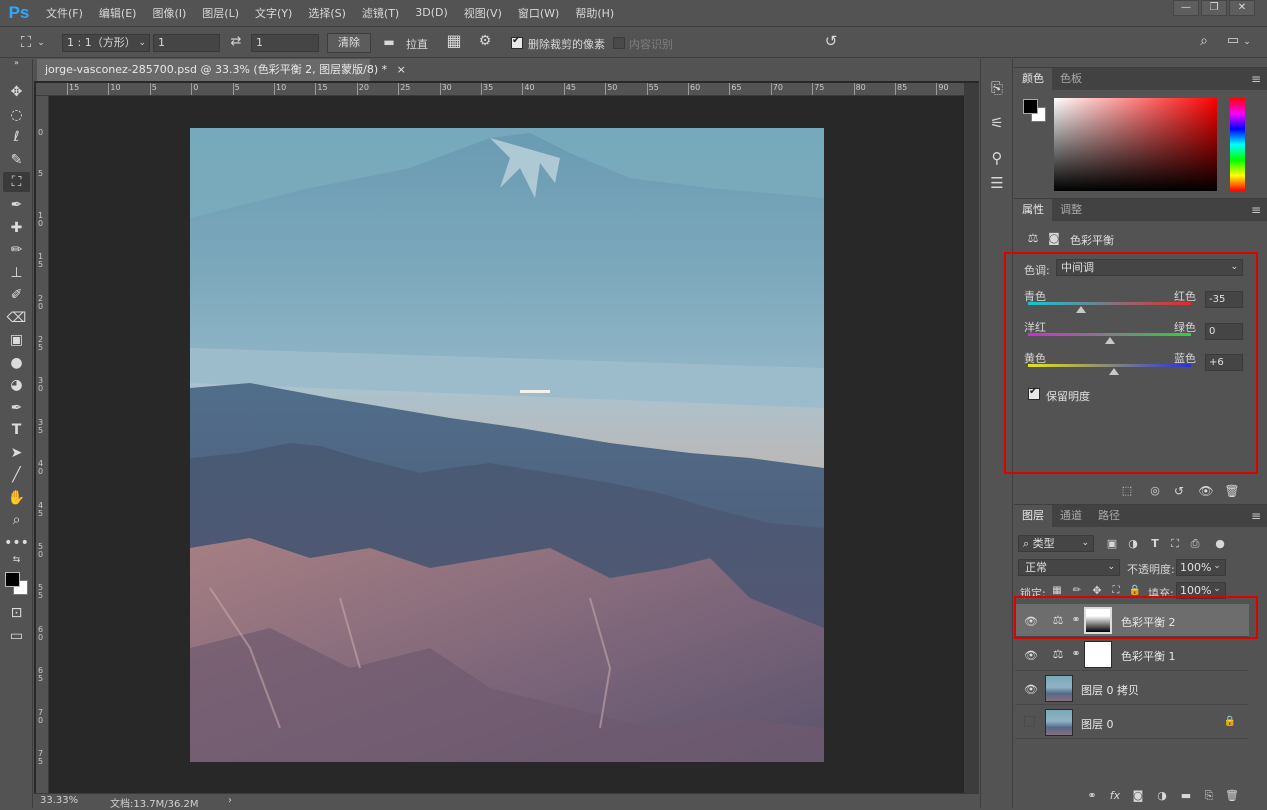 This screenshot has width=1267, height=810. I want to click on foreground-color-swatch, so click(12, 579).